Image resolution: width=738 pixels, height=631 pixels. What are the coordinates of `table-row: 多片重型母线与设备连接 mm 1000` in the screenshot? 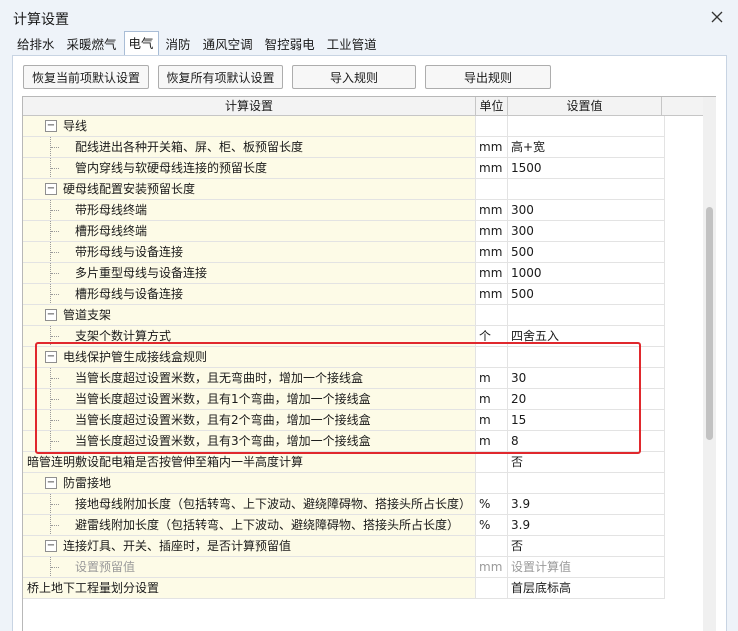 It's located at (363, 273).